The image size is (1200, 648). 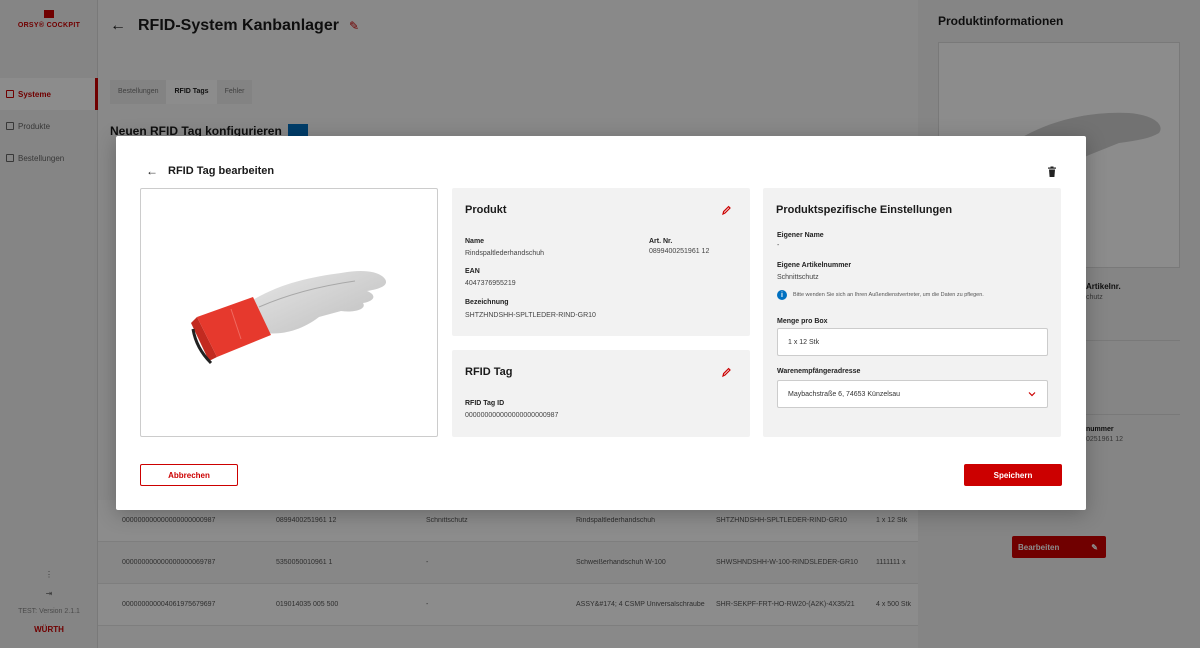 I want to click on back-arrow-icon: ←, so click(x=152, y=171).